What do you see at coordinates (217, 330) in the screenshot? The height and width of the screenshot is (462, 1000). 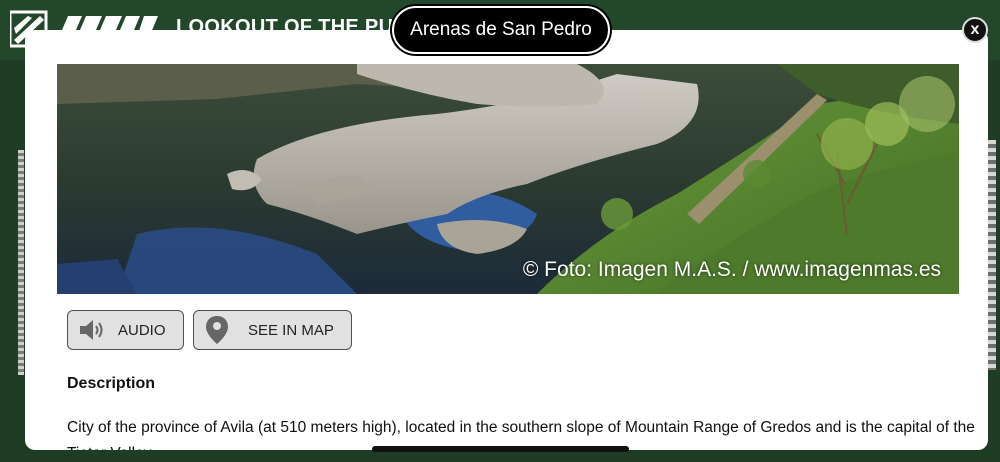 I see `map-pin-icon` at bounding box center [217, 330].